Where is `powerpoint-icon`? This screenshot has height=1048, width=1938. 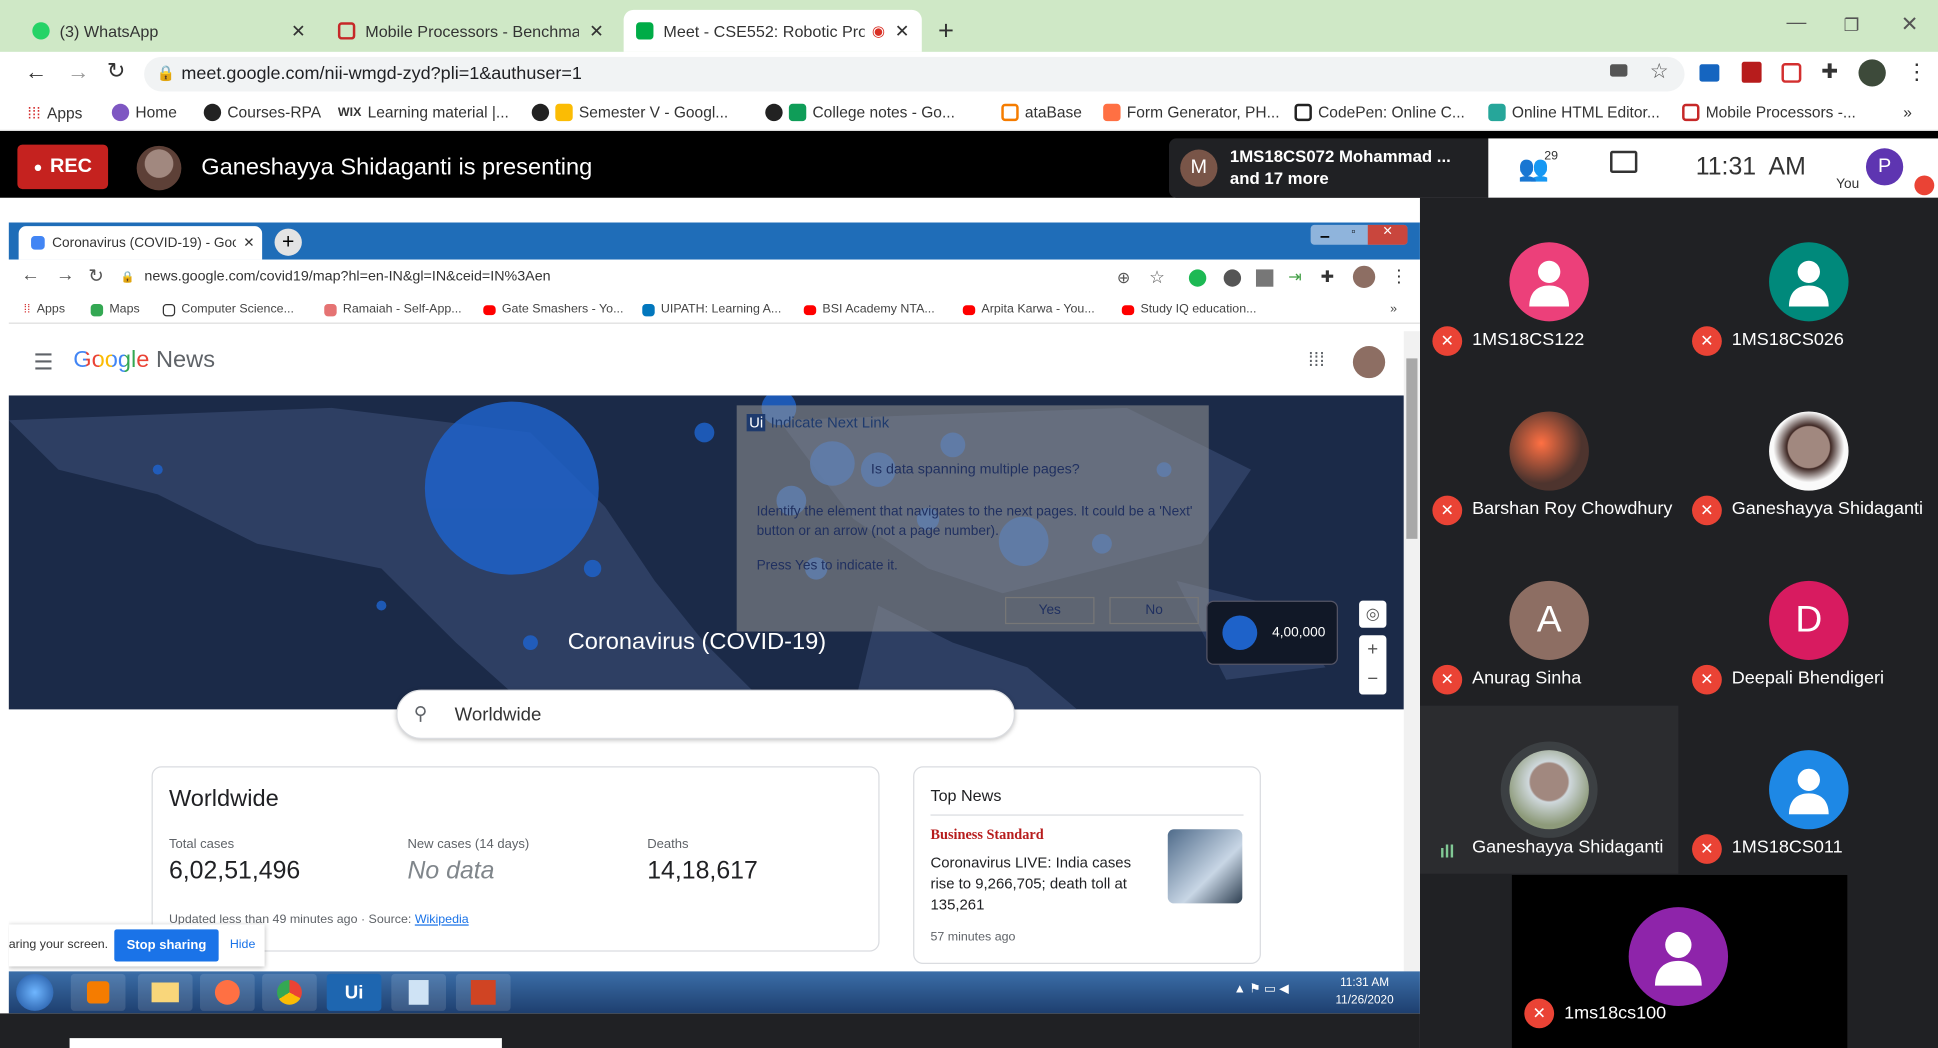 powerpoint-icon is located at coordinates (483, 992).